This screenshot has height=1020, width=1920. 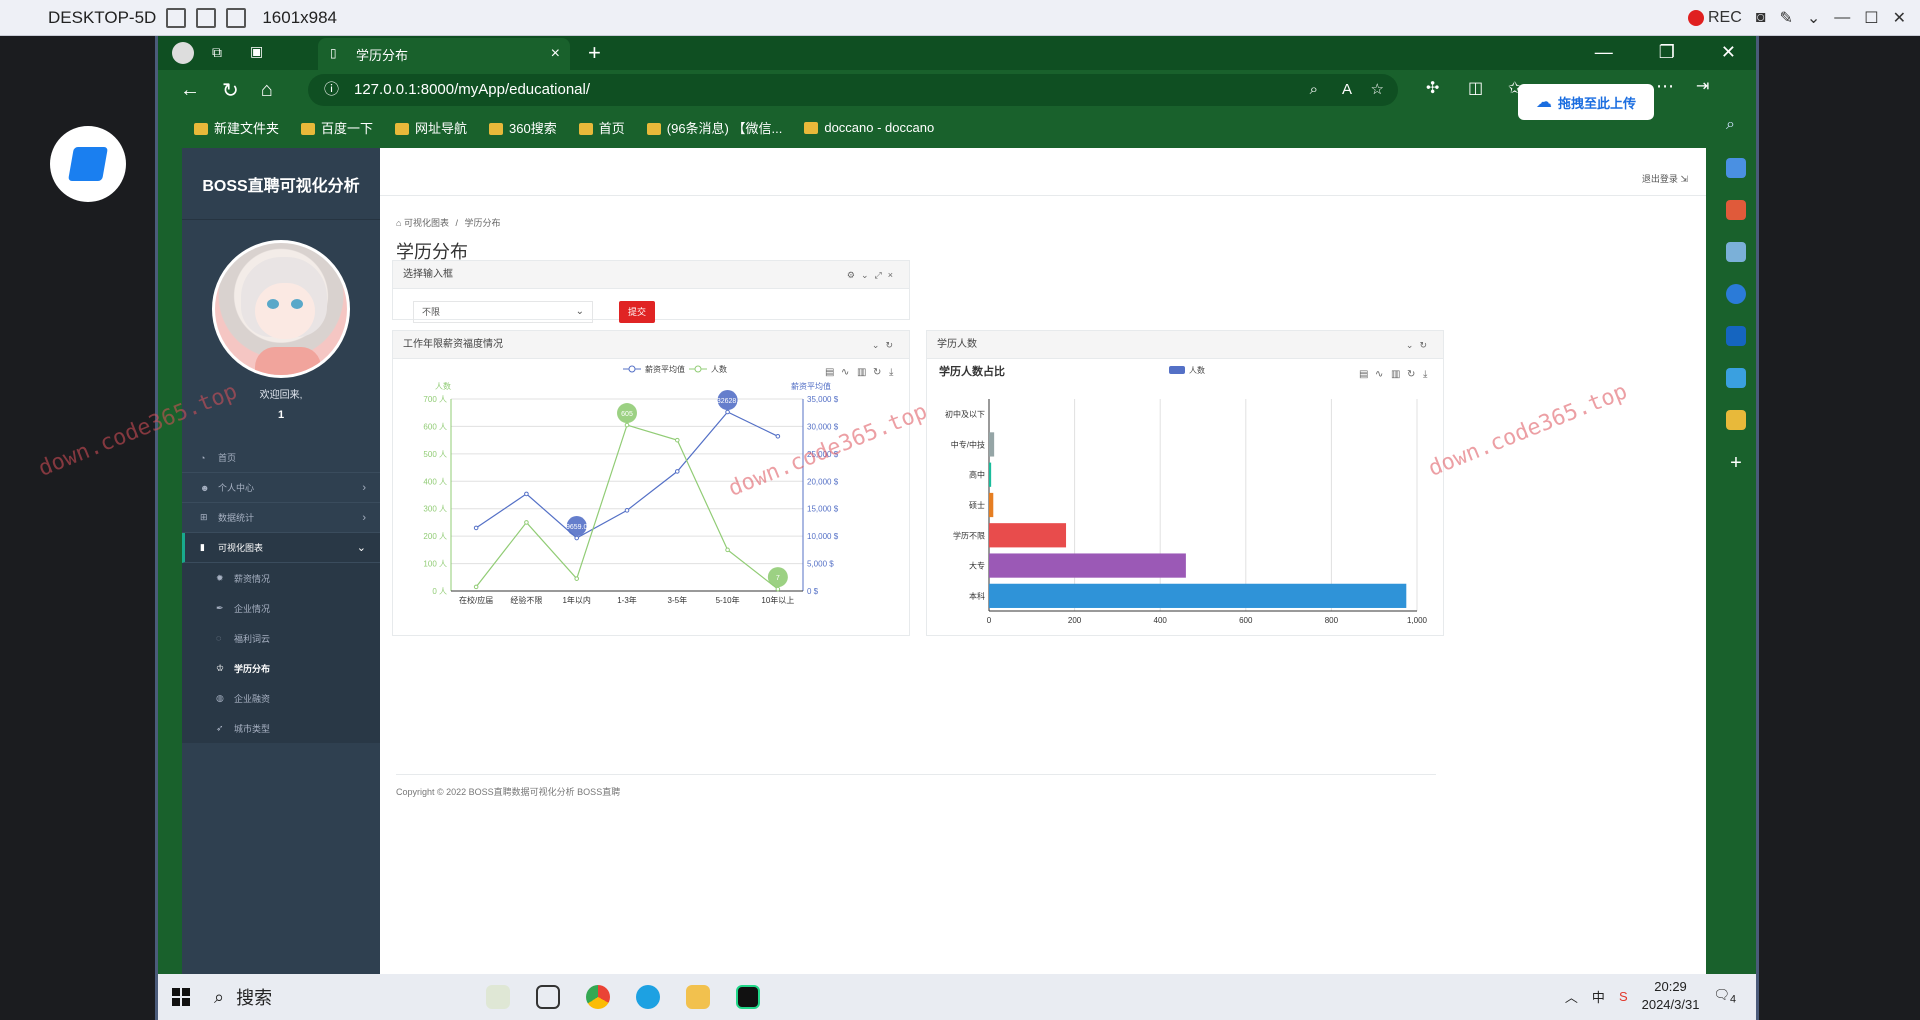 I want to click on chrome-icon, so click(x=598, y=997).